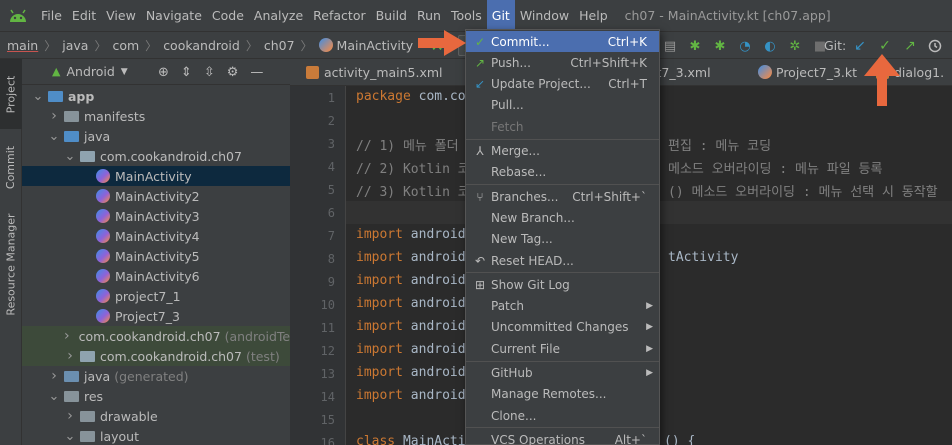 Image resolution: width=952 pixels, height=445 pixels. What do you see at coordinates (670, 46) in the screenshot?
I see `profiler-icon: ▤` at bounding box center [670, 46].